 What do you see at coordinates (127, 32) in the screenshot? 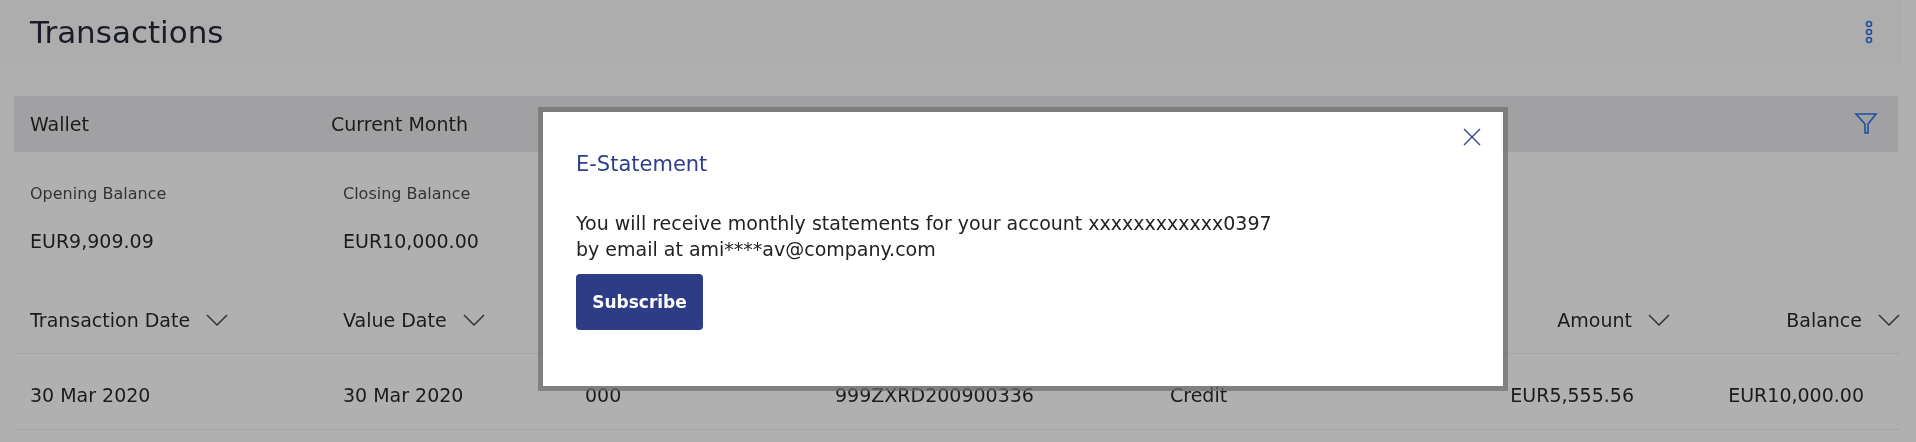
I see `page-title: Transactions` at bounding box center [127, 32].